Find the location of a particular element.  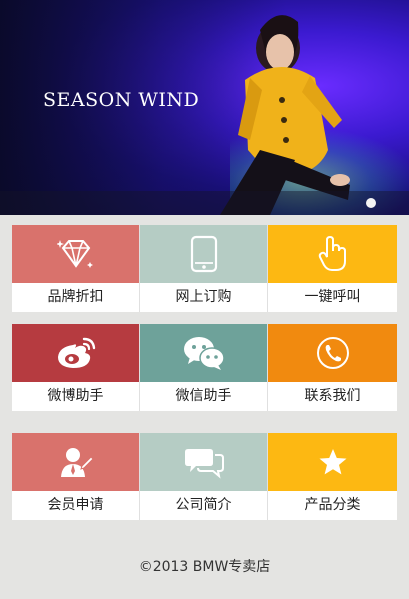

banner-caption-strip is located at coordinates (204, 203).